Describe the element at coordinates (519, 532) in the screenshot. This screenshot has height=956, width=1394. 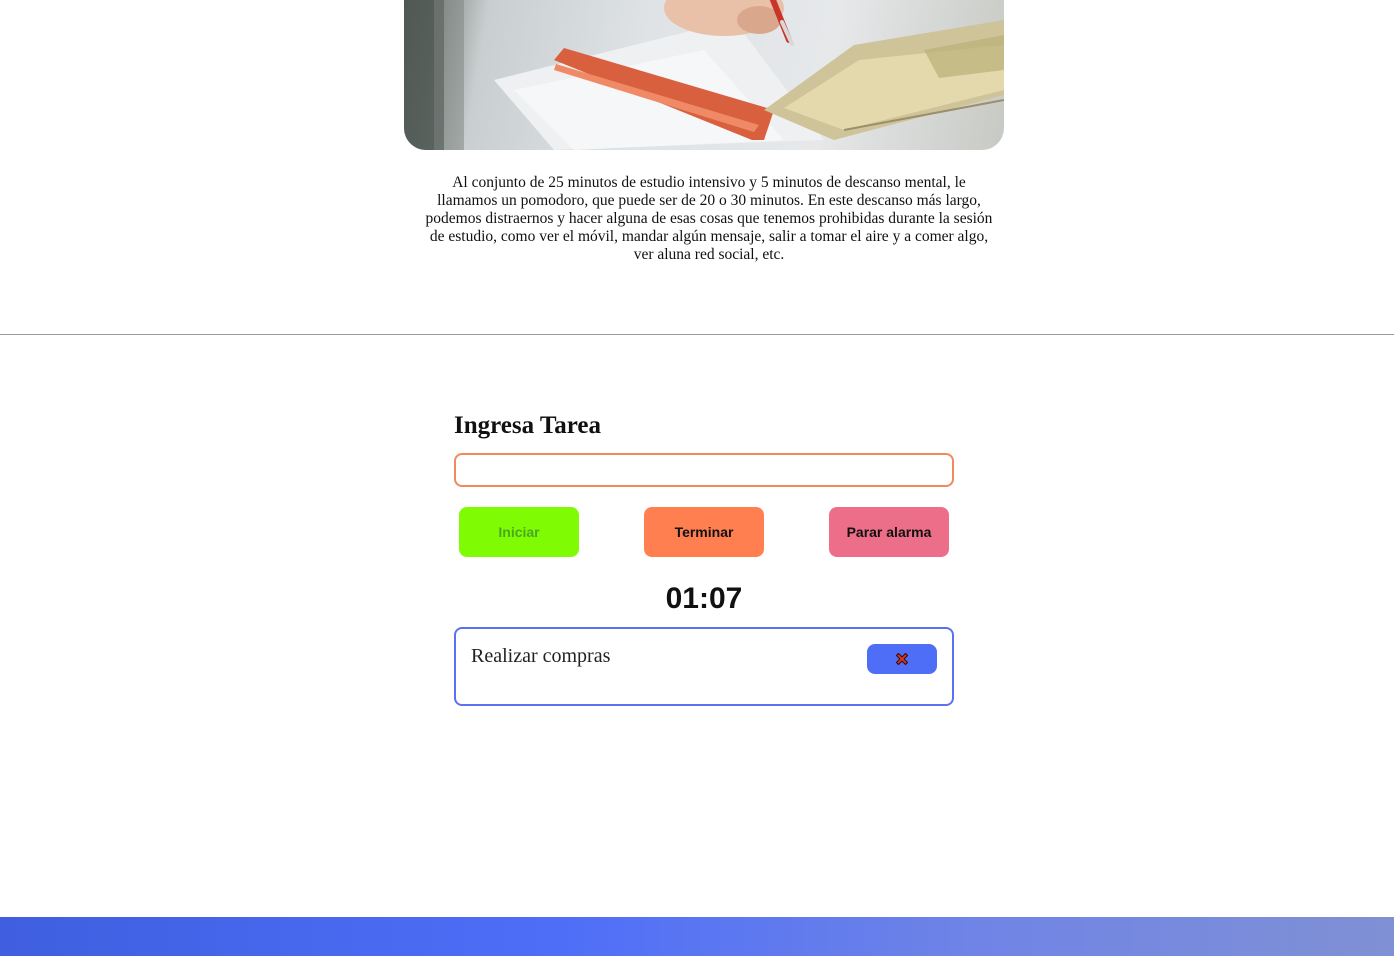
I see `start-button: Iniciar` at that location.